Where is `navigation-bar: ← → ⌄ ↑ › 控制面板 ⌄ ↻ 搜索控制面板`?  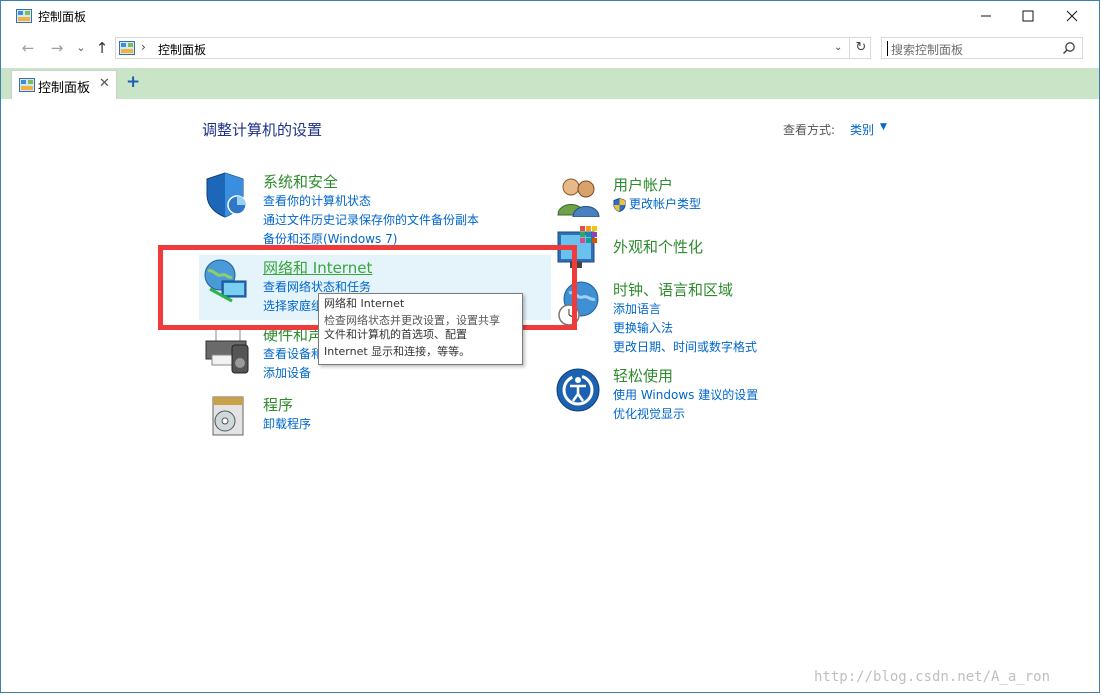
navigation-bar: ← → ⌄ ↑ › 控制面板 ⌄ ↻ 搜索控制面板 is located at coordinates (550, 48).